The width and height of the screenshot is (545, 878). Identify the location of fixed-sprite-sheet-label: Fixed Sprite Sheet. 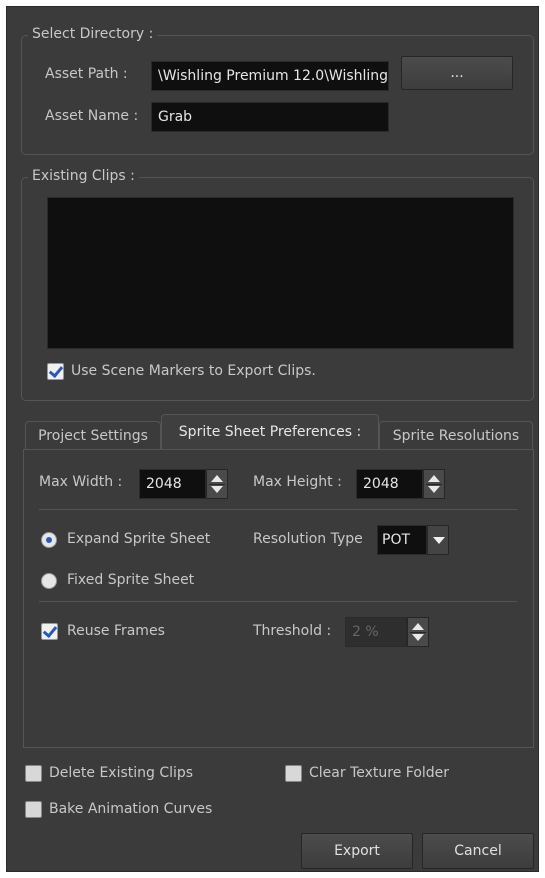
(131, 580).